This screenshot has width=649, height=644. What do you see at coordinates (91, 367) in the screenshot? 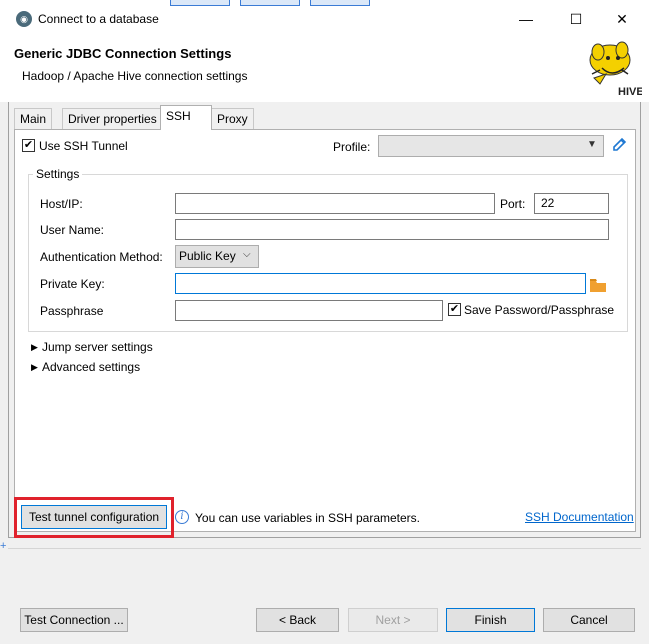
I see `advanced-settings: Advanced settings` at bounding box center [91, 367].